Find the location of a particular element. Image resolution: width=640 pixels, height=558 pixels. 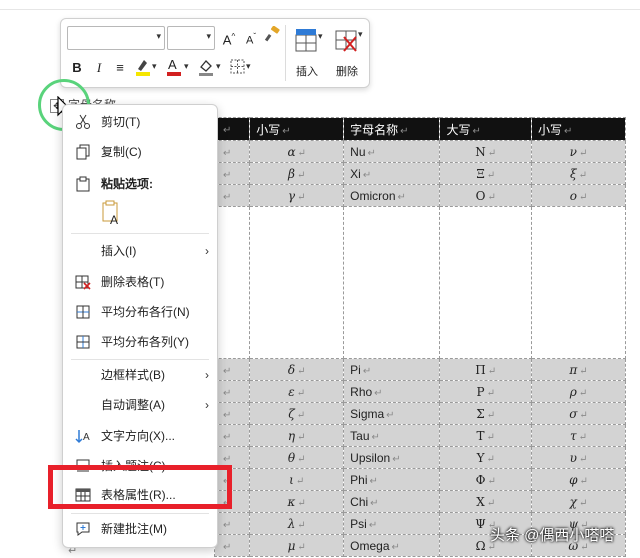

table-cell: υ is located at coordinates (579, 458).